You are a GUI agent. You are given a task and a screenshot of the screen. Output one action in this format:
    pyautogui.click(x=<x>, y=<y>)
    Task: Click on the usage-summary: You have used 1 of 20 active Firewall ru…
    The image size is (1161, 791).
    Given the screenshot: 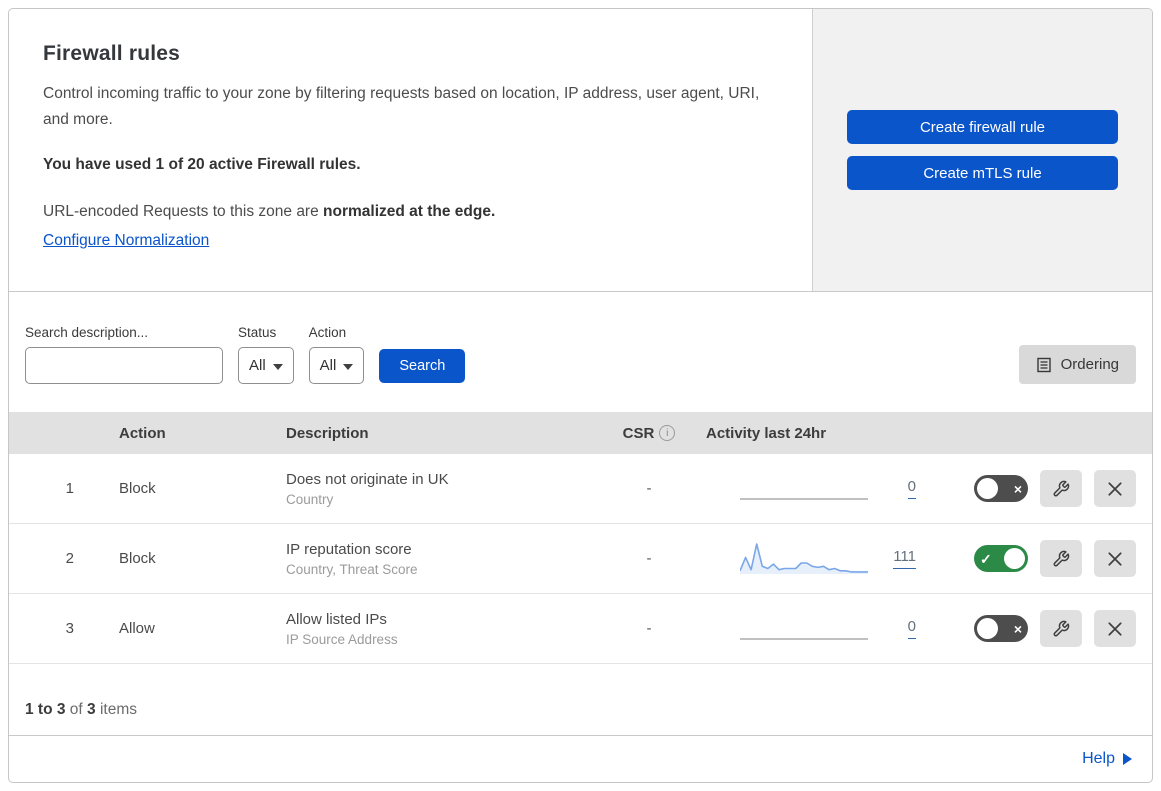 What is the action you would take?
    pyautogui.click(x=202, y=165)
    